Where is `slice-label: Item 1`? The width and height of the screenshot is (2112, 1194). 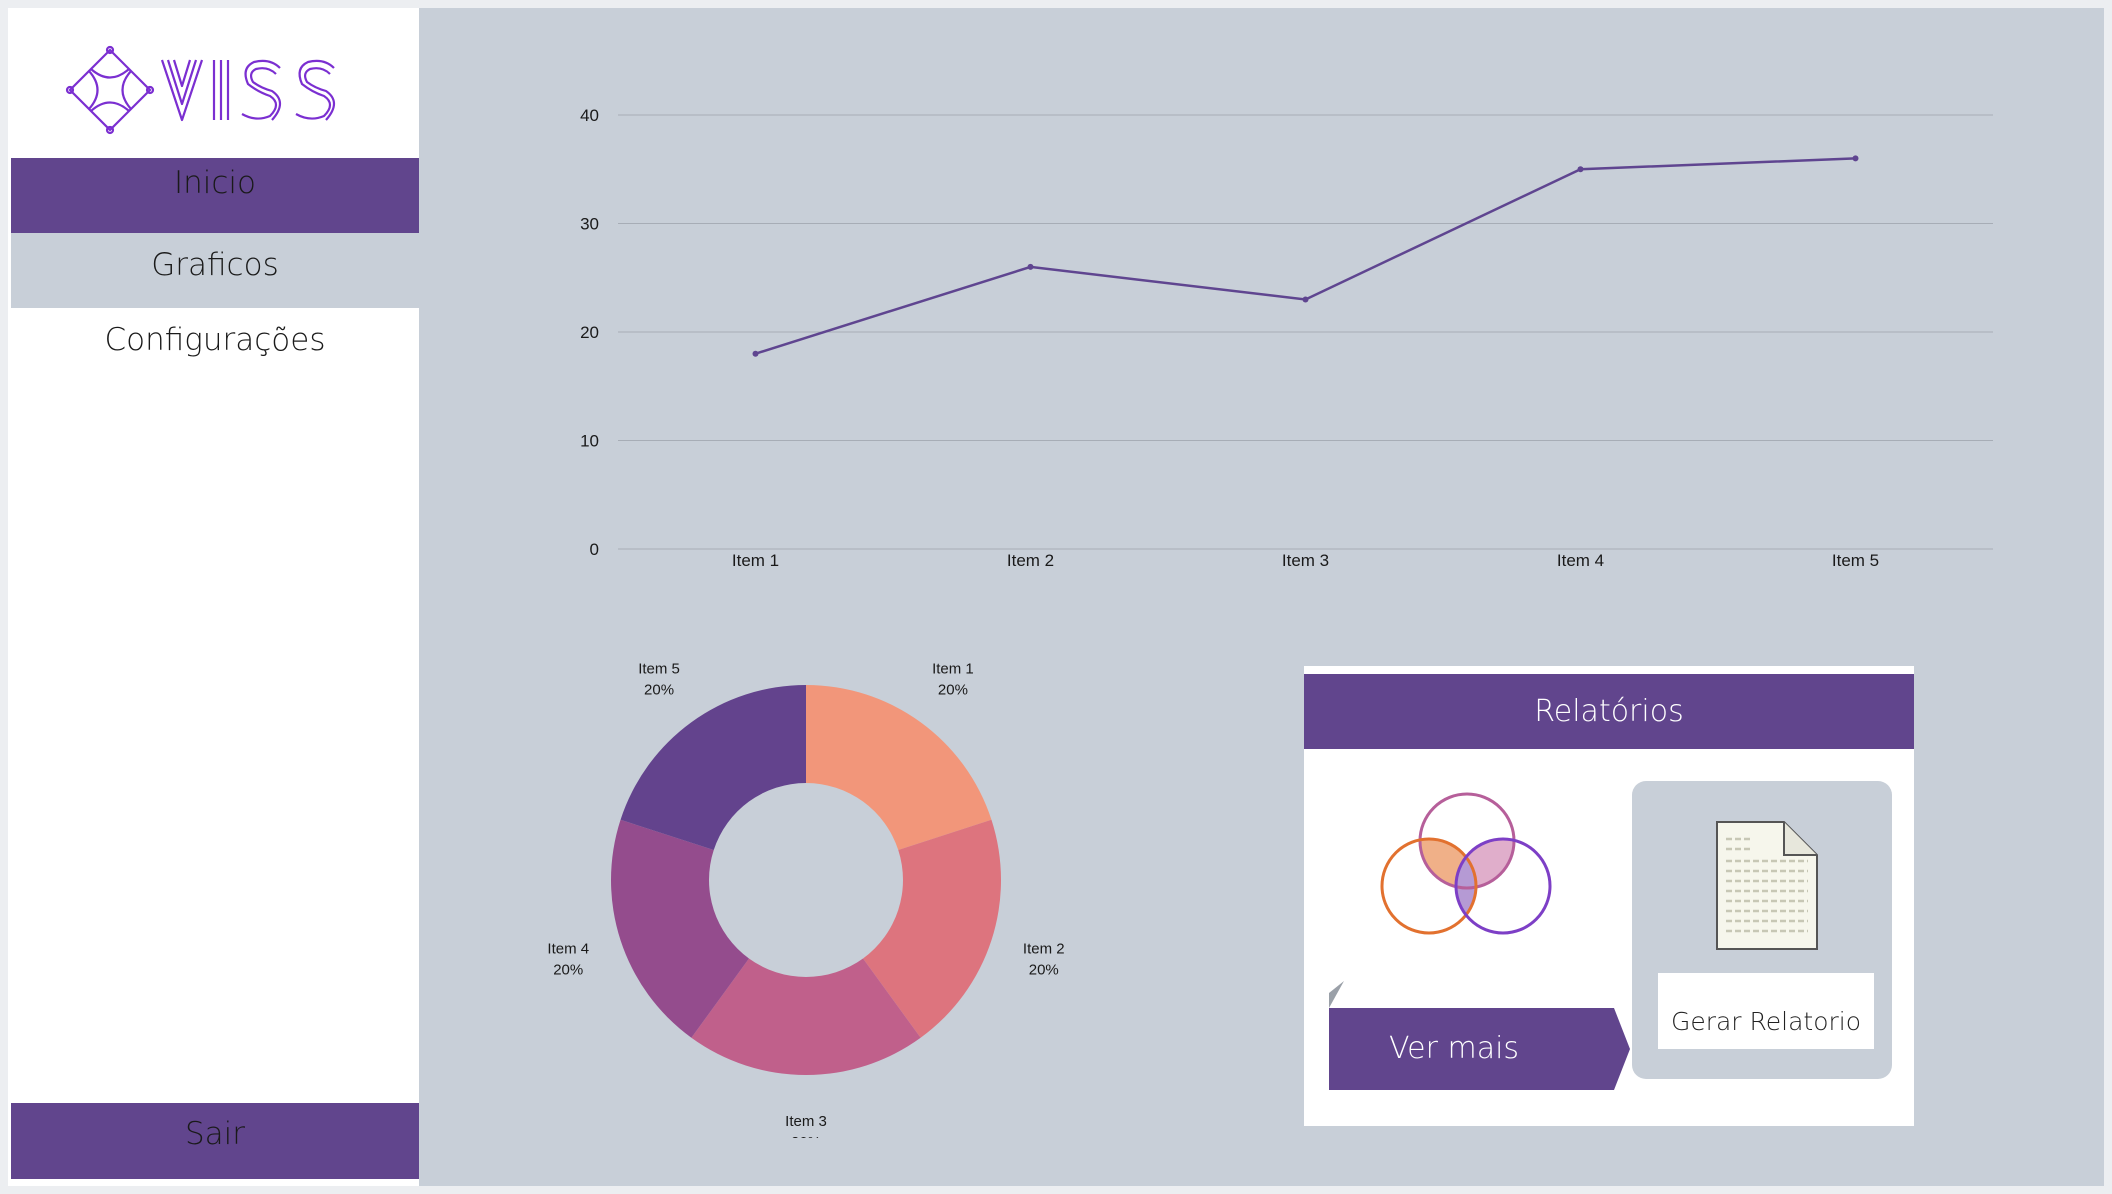
slice-label: Item 1 is located at coordinates (953, 669).